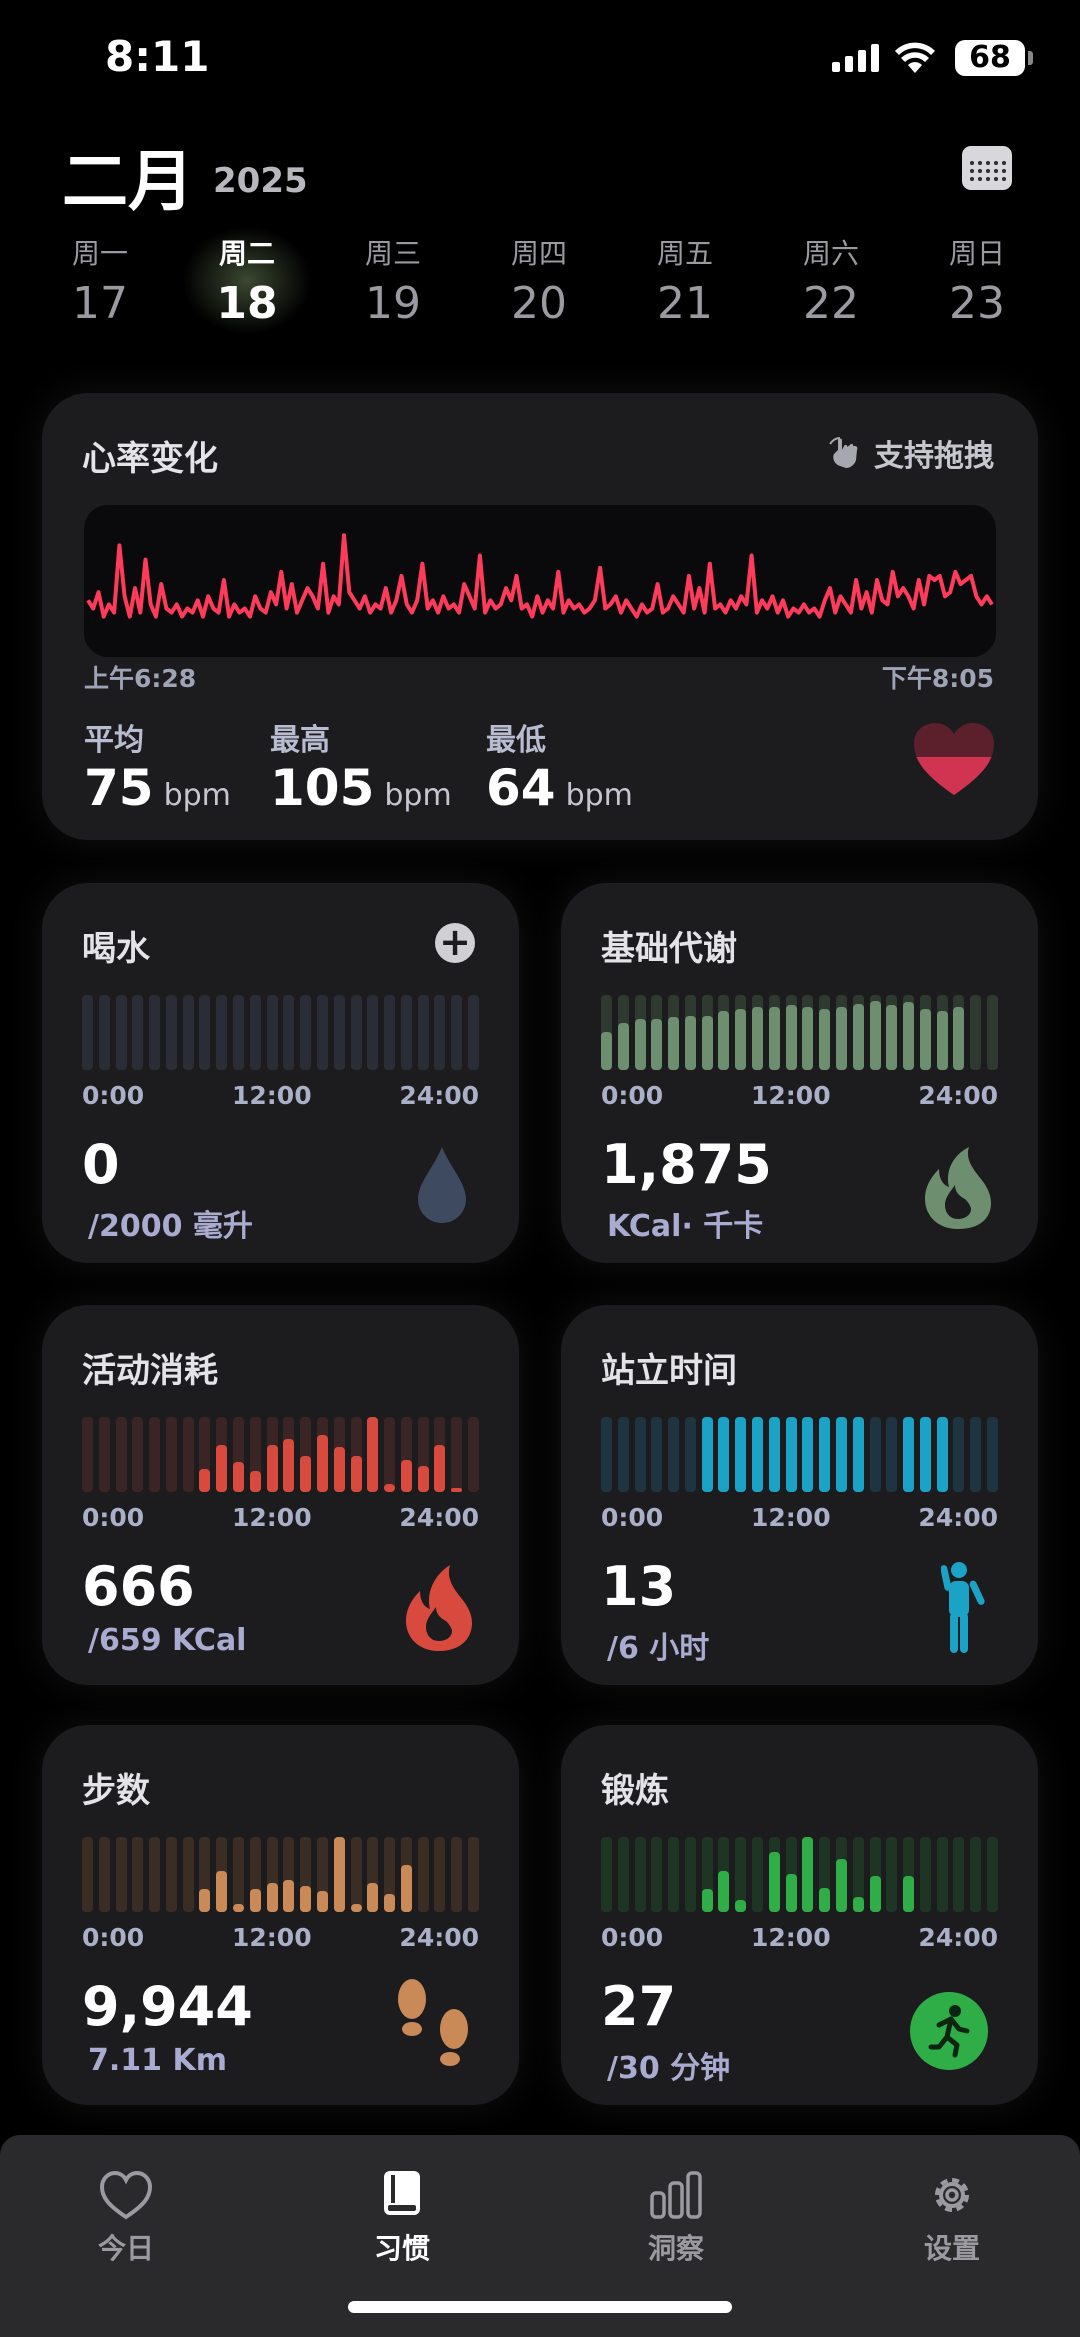 Image resolution: width=1080 pixels, height=2337 pixels. Describe the element at coordinates (539, 303) in the screenshot. I see `day-date: 20` at that location.